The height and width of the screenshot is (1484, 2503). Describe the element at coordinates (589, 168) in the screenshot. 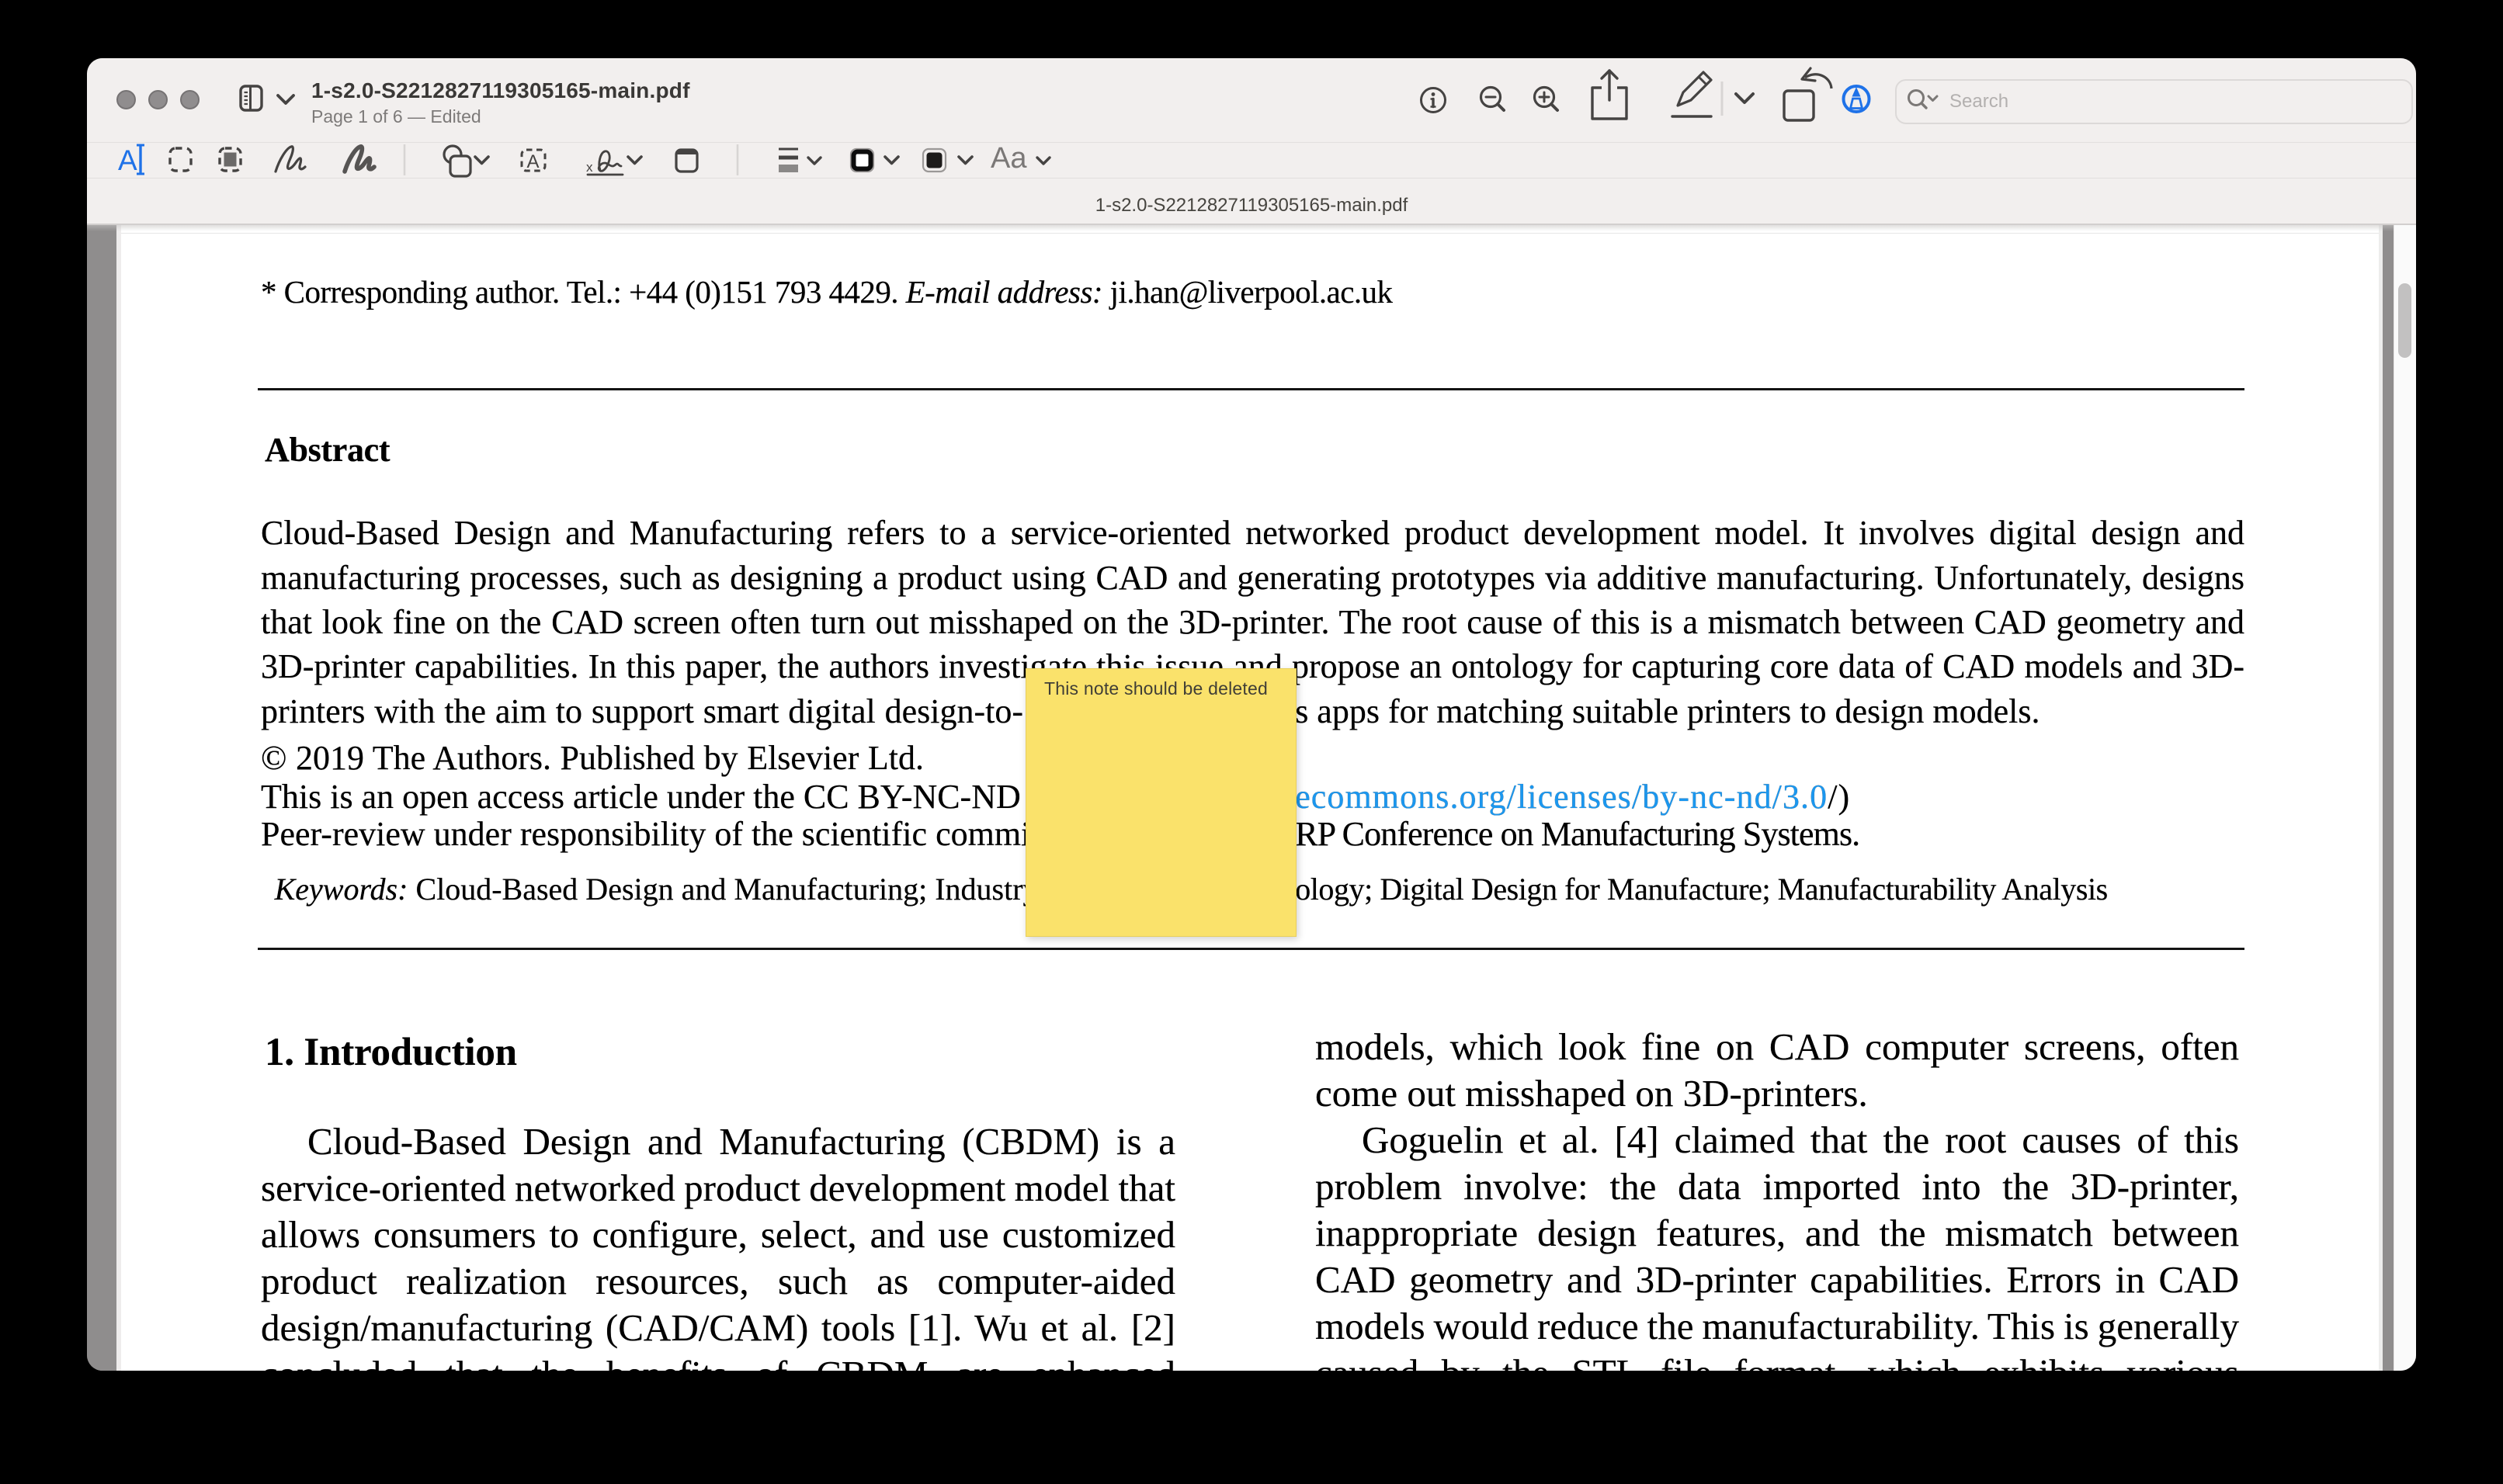

I see `svg-text: x` at that location.